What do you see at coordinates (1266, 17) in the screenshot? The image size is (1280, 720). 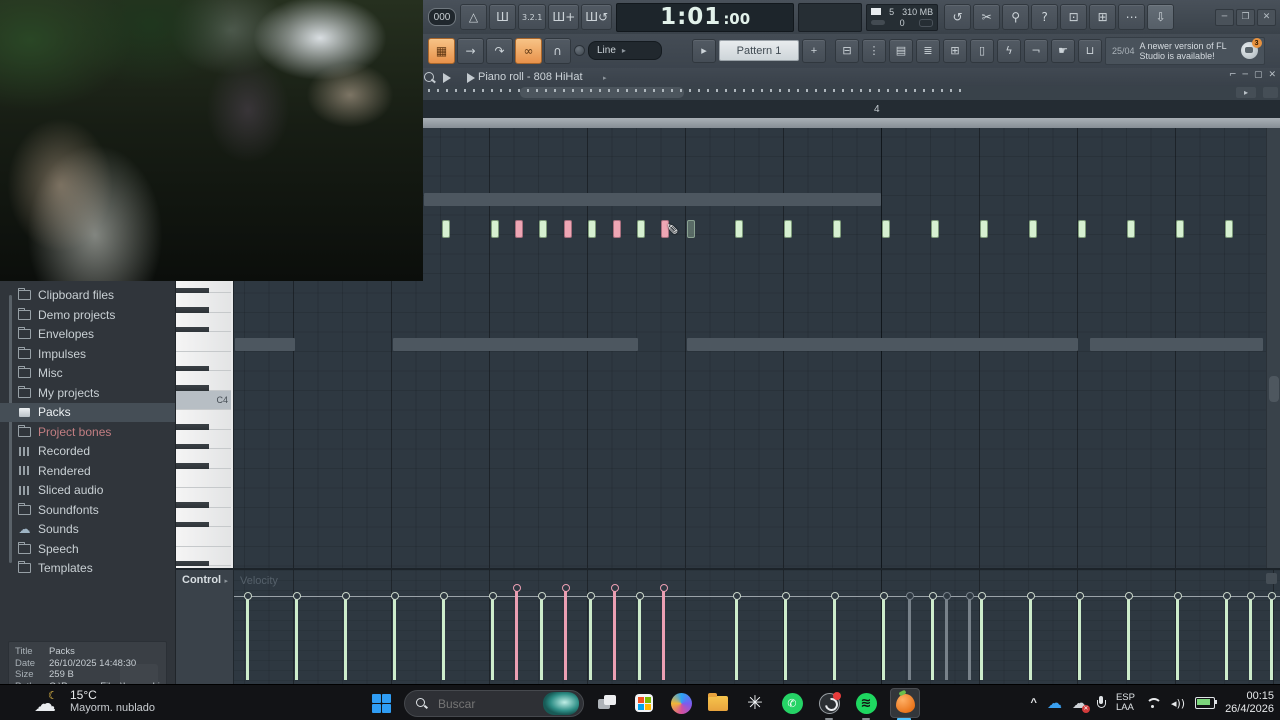 I see `close-button: ✕` at bounding box center [1266, 17].